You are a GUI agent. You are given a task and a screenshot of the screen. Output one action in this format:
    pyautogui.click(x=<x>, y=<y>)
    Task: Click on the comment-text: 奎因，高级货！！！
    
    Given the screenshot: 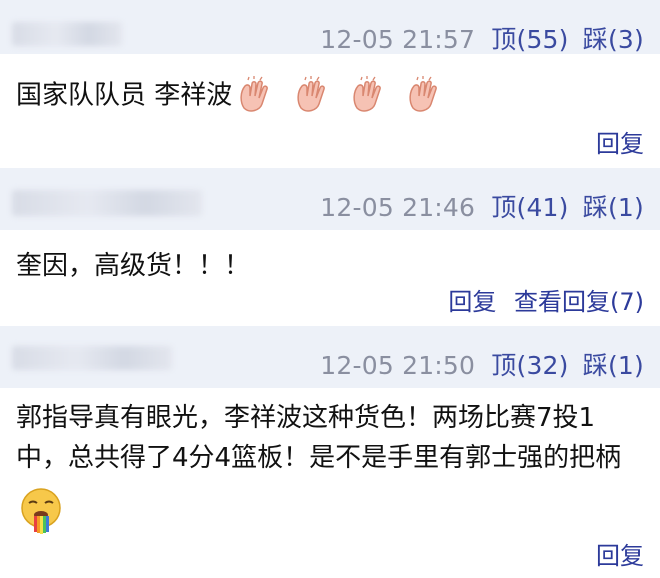 What is the action you would take?
    pyautogui.click(x=133, y=266)
    